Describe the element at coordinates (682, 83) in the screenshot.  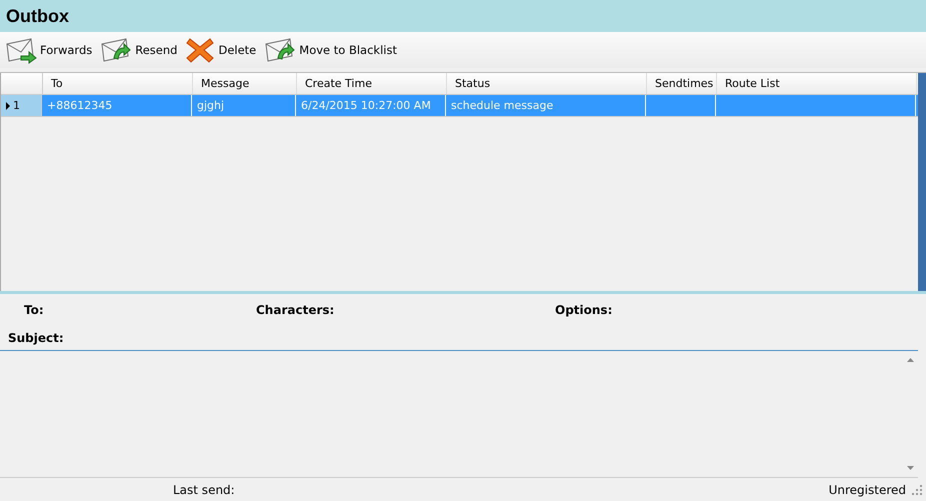
I see `column-header: Sendtimes` at that location.